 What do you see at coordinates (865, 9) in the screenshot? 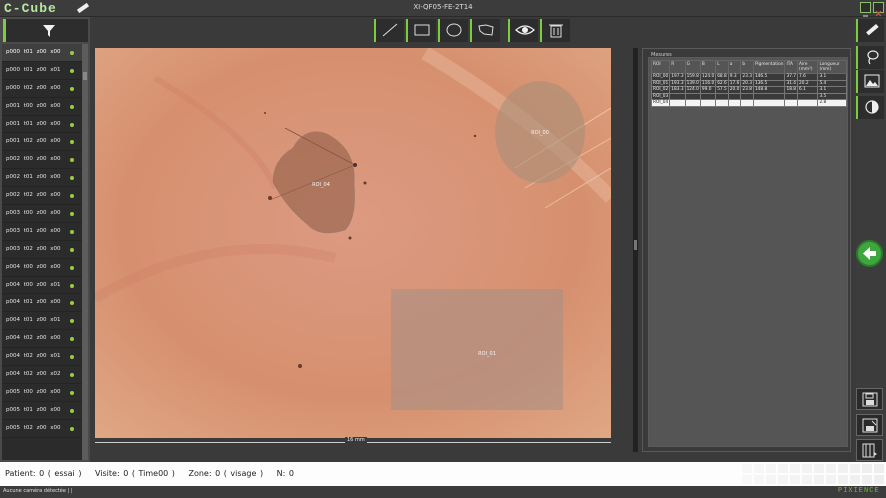
I see `minimize-button` at bounding box center [865, 9].